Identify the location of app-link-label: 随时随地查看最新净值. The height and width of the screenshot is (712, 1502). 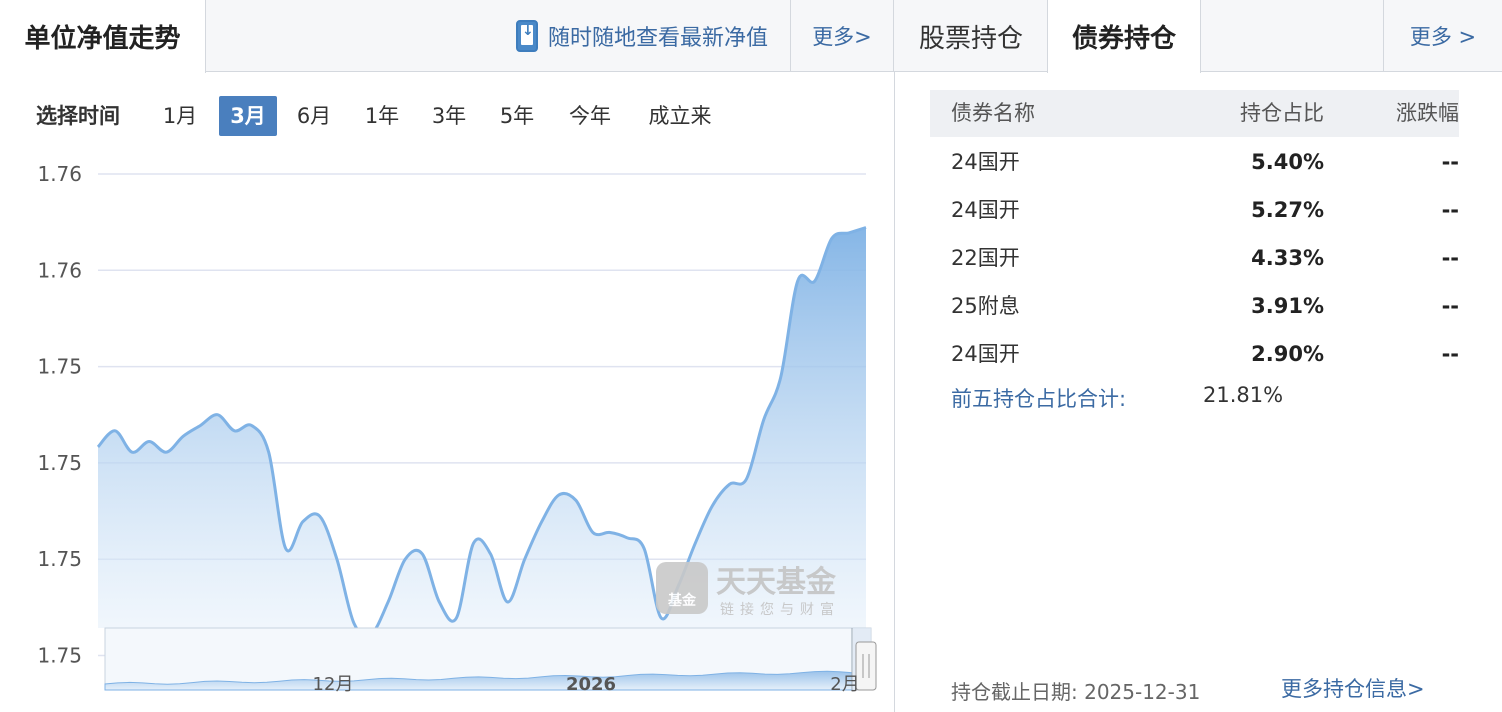
(657, 38).